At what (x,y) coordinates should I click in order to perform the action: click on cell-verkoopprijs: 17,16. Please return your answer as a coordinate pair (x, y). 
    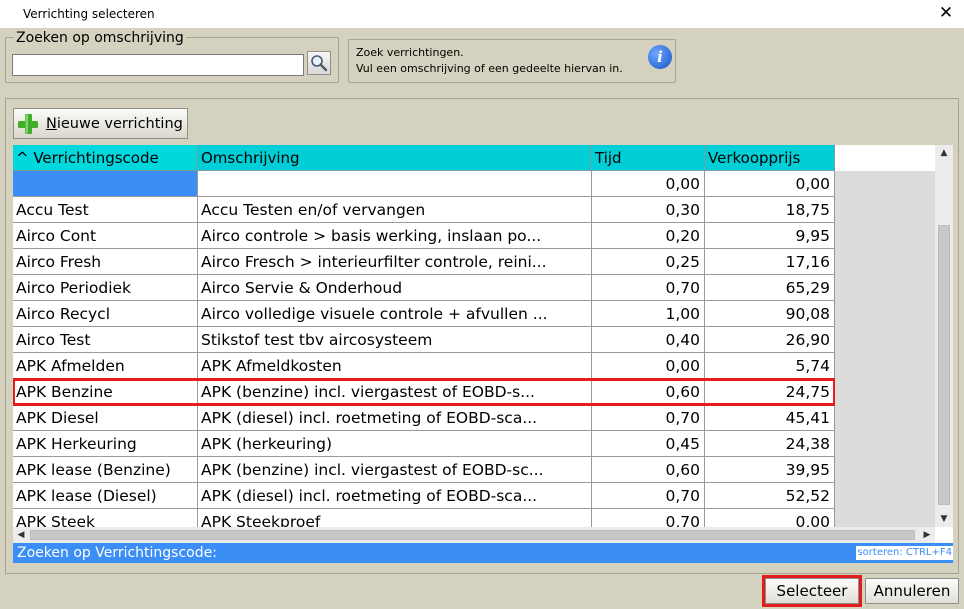
    Looking at the image, I should click on (770, 262).